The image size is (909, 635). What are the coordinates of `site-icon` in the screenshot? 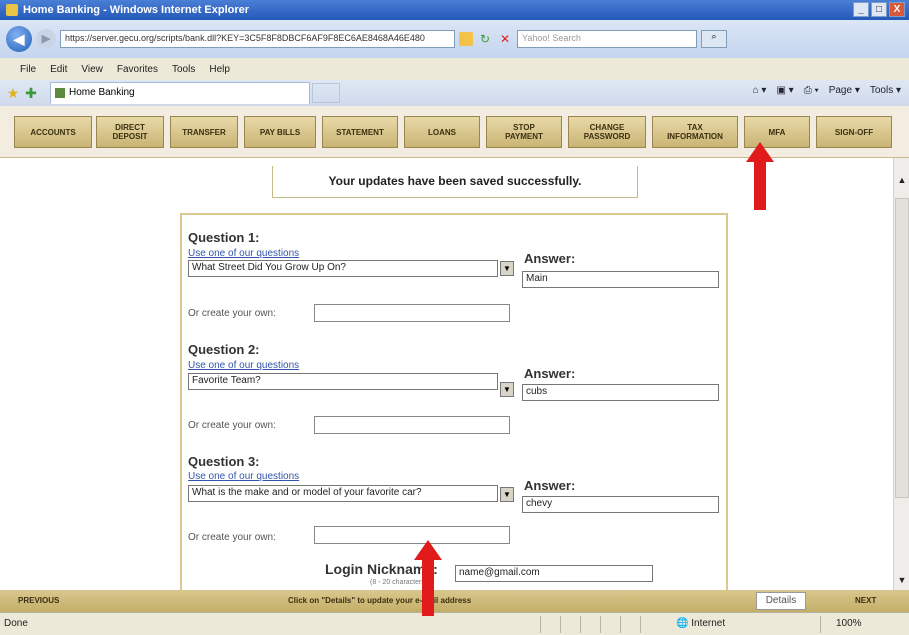 It's located at (60, 93).